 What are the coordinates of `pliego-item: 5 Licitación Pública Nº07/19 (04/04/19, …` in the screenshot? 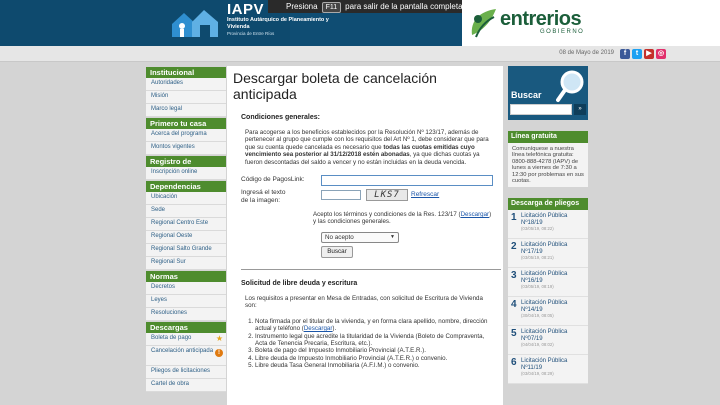 It's located at (548, 341).